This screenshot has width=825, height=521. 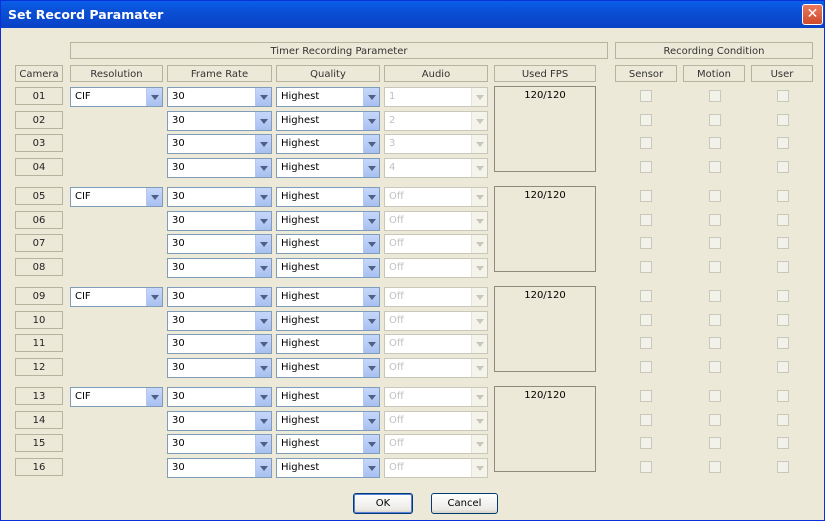 I want to click on ok-button: OK, so click(x=383, y=503).